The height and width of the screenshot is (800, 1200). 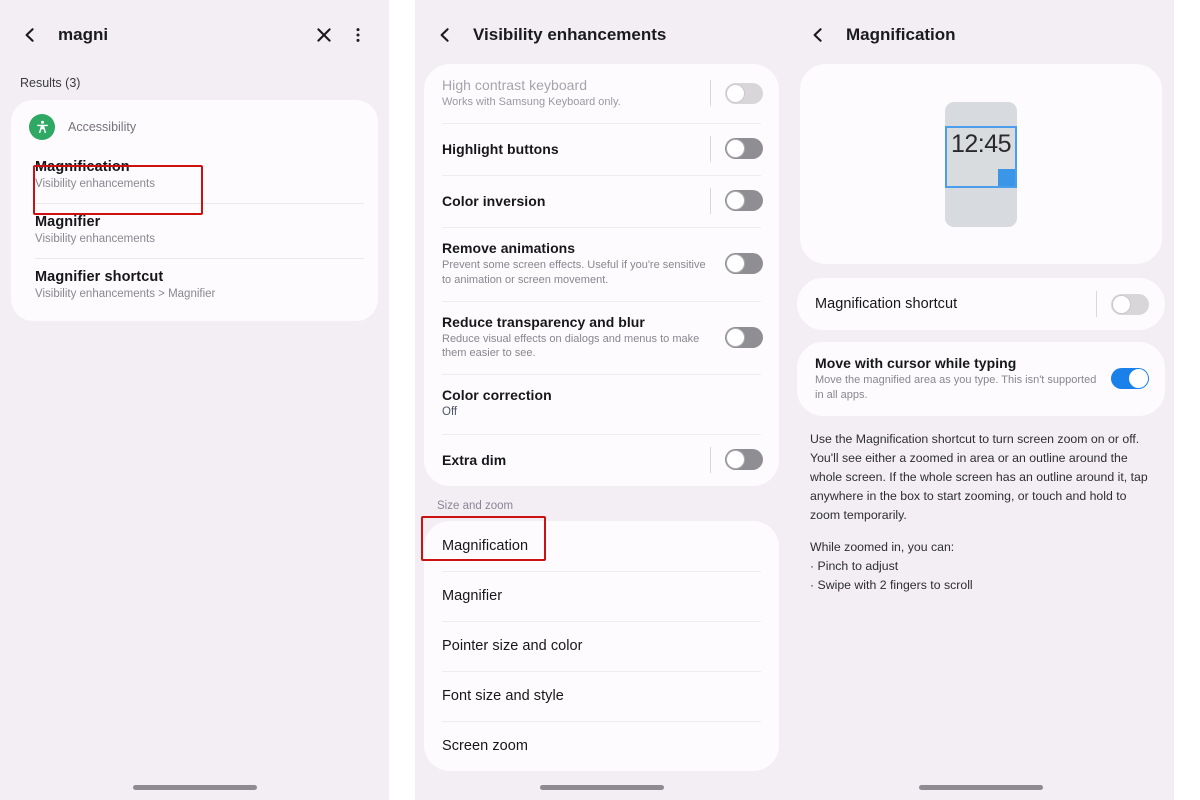 I want to click on row-screen-zoom: Screen zoom, so click(x=601, y=745).